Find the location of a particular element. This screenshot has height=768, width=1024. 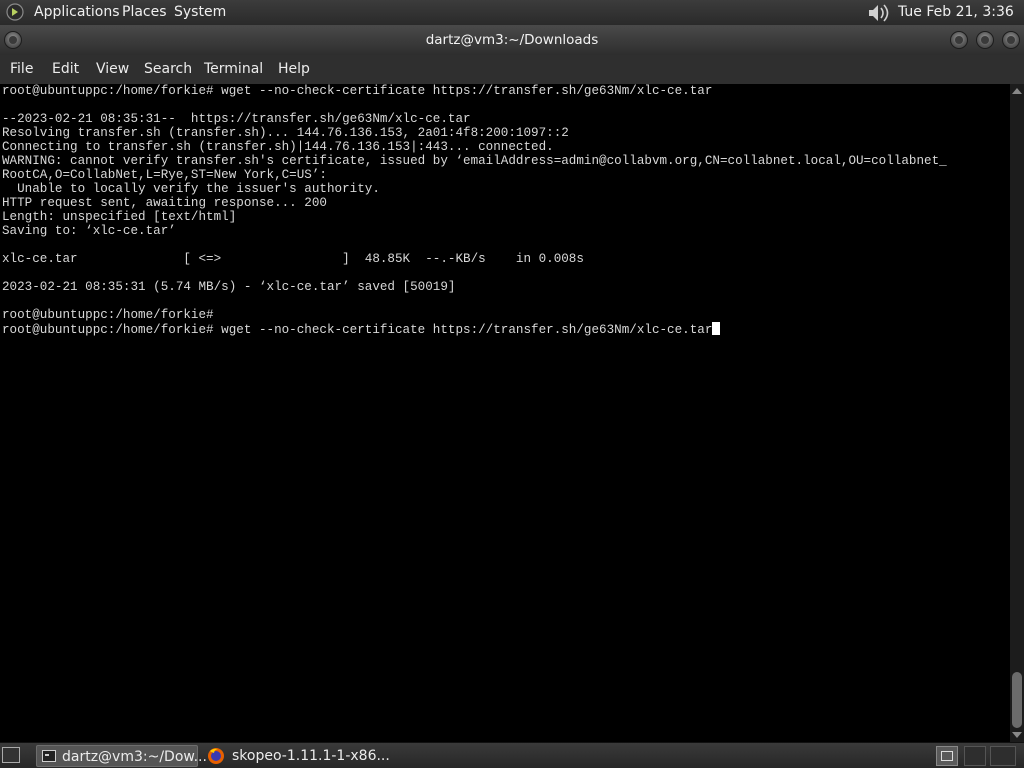

scroll-up-icon is located at coordinates (1017, 91).